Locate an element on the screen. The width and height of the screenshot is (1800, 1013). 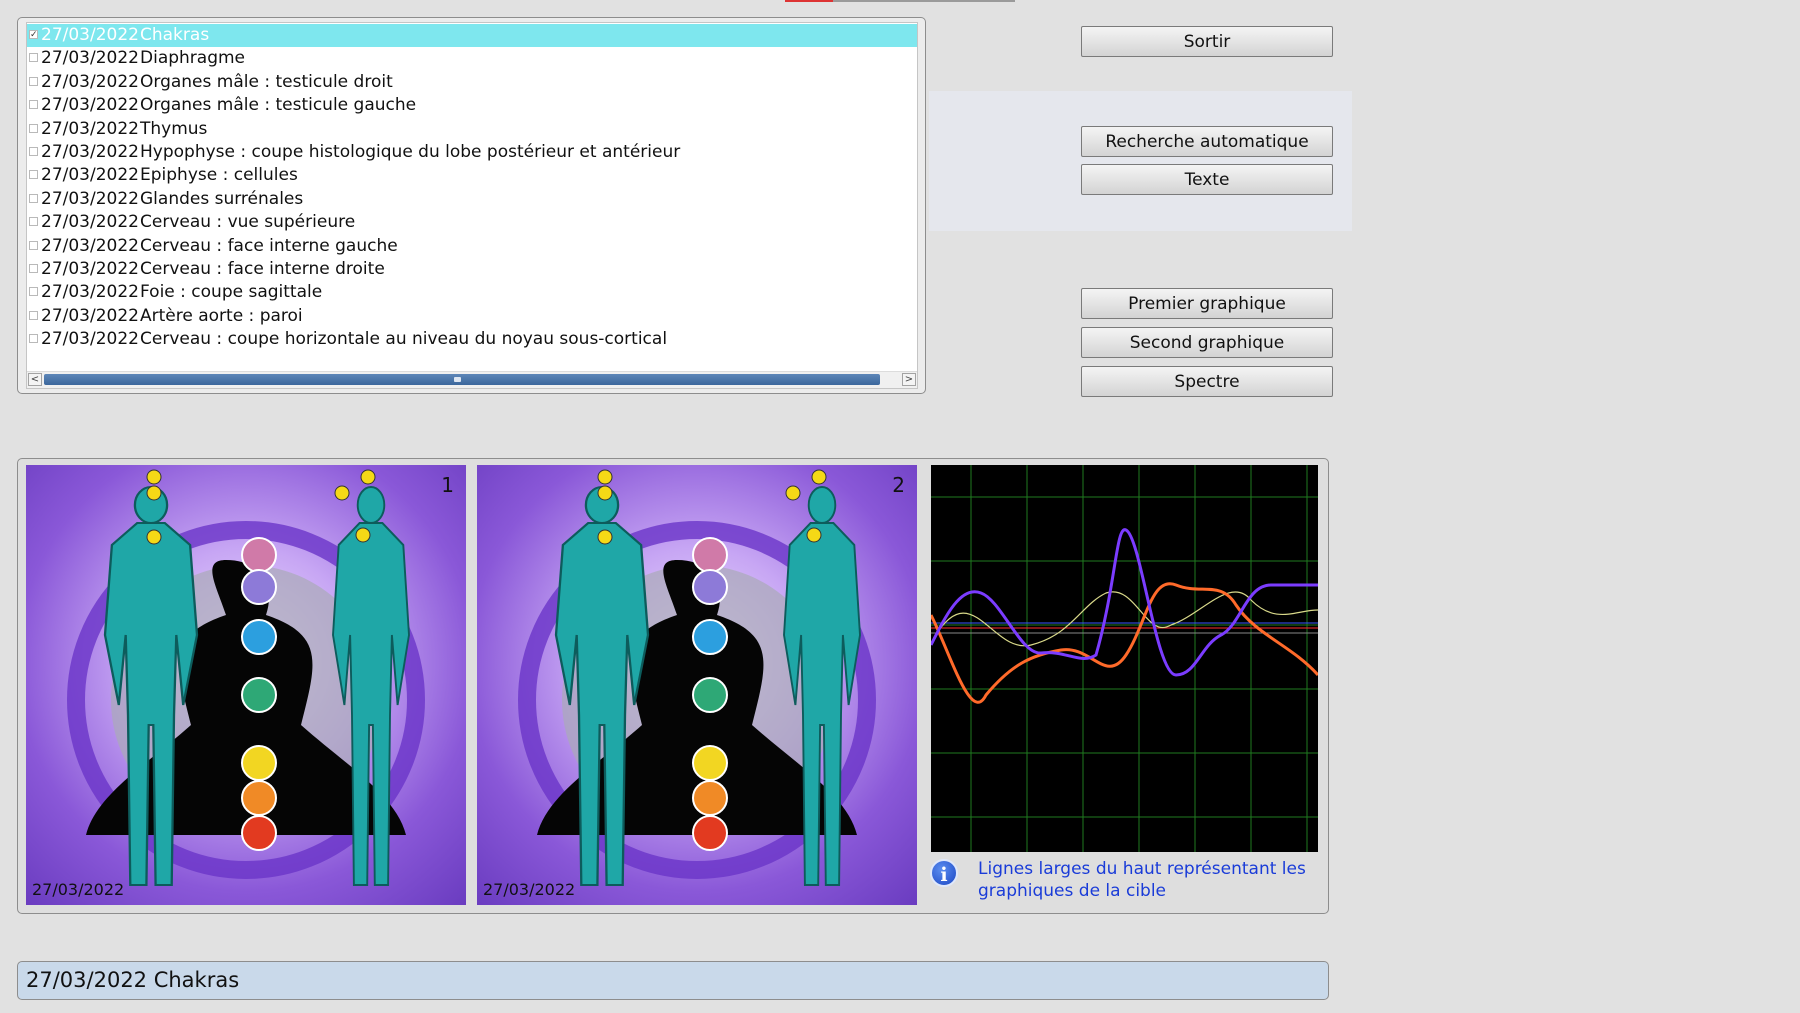
list-item: 27/03/2022Epiphyse : cellules is located at coordinates (467, 175).